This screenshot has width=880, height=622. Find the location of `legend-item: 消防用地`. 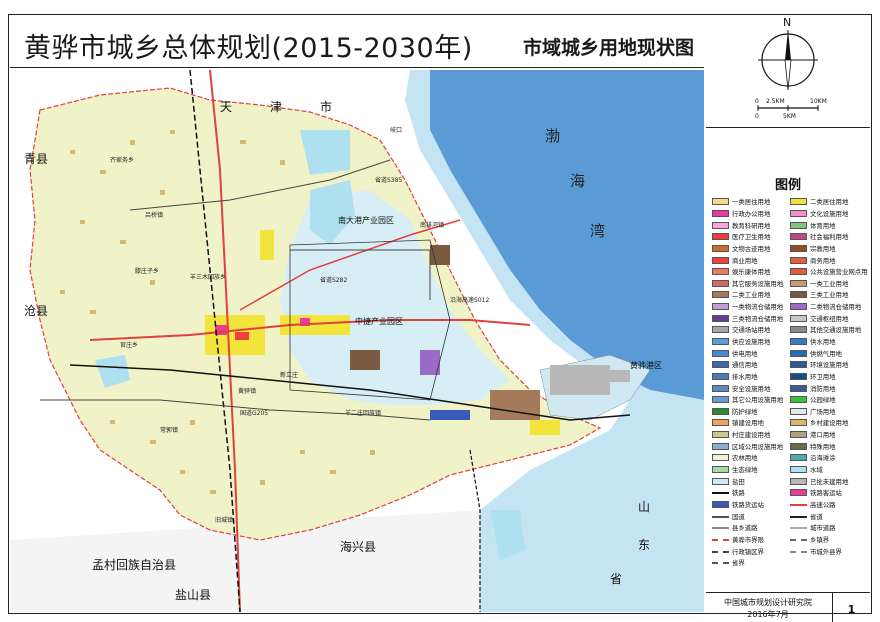

legend-item: 消防用地 is located at coordinates (829, 388).